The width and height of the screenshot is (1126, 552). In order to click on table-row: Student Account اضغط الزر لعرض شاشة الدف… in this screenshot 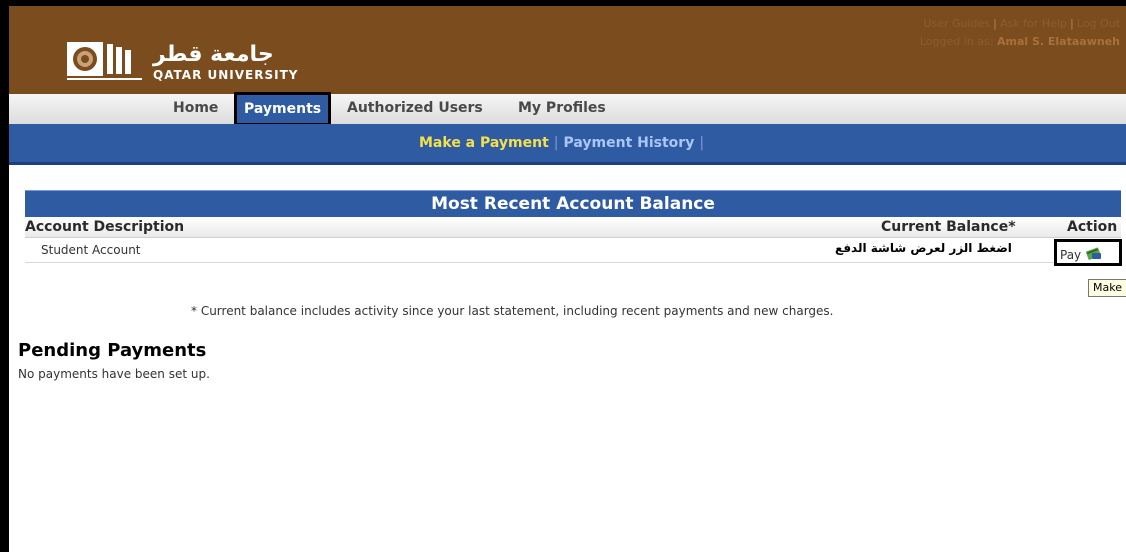, I will do `click(573, 250)`.